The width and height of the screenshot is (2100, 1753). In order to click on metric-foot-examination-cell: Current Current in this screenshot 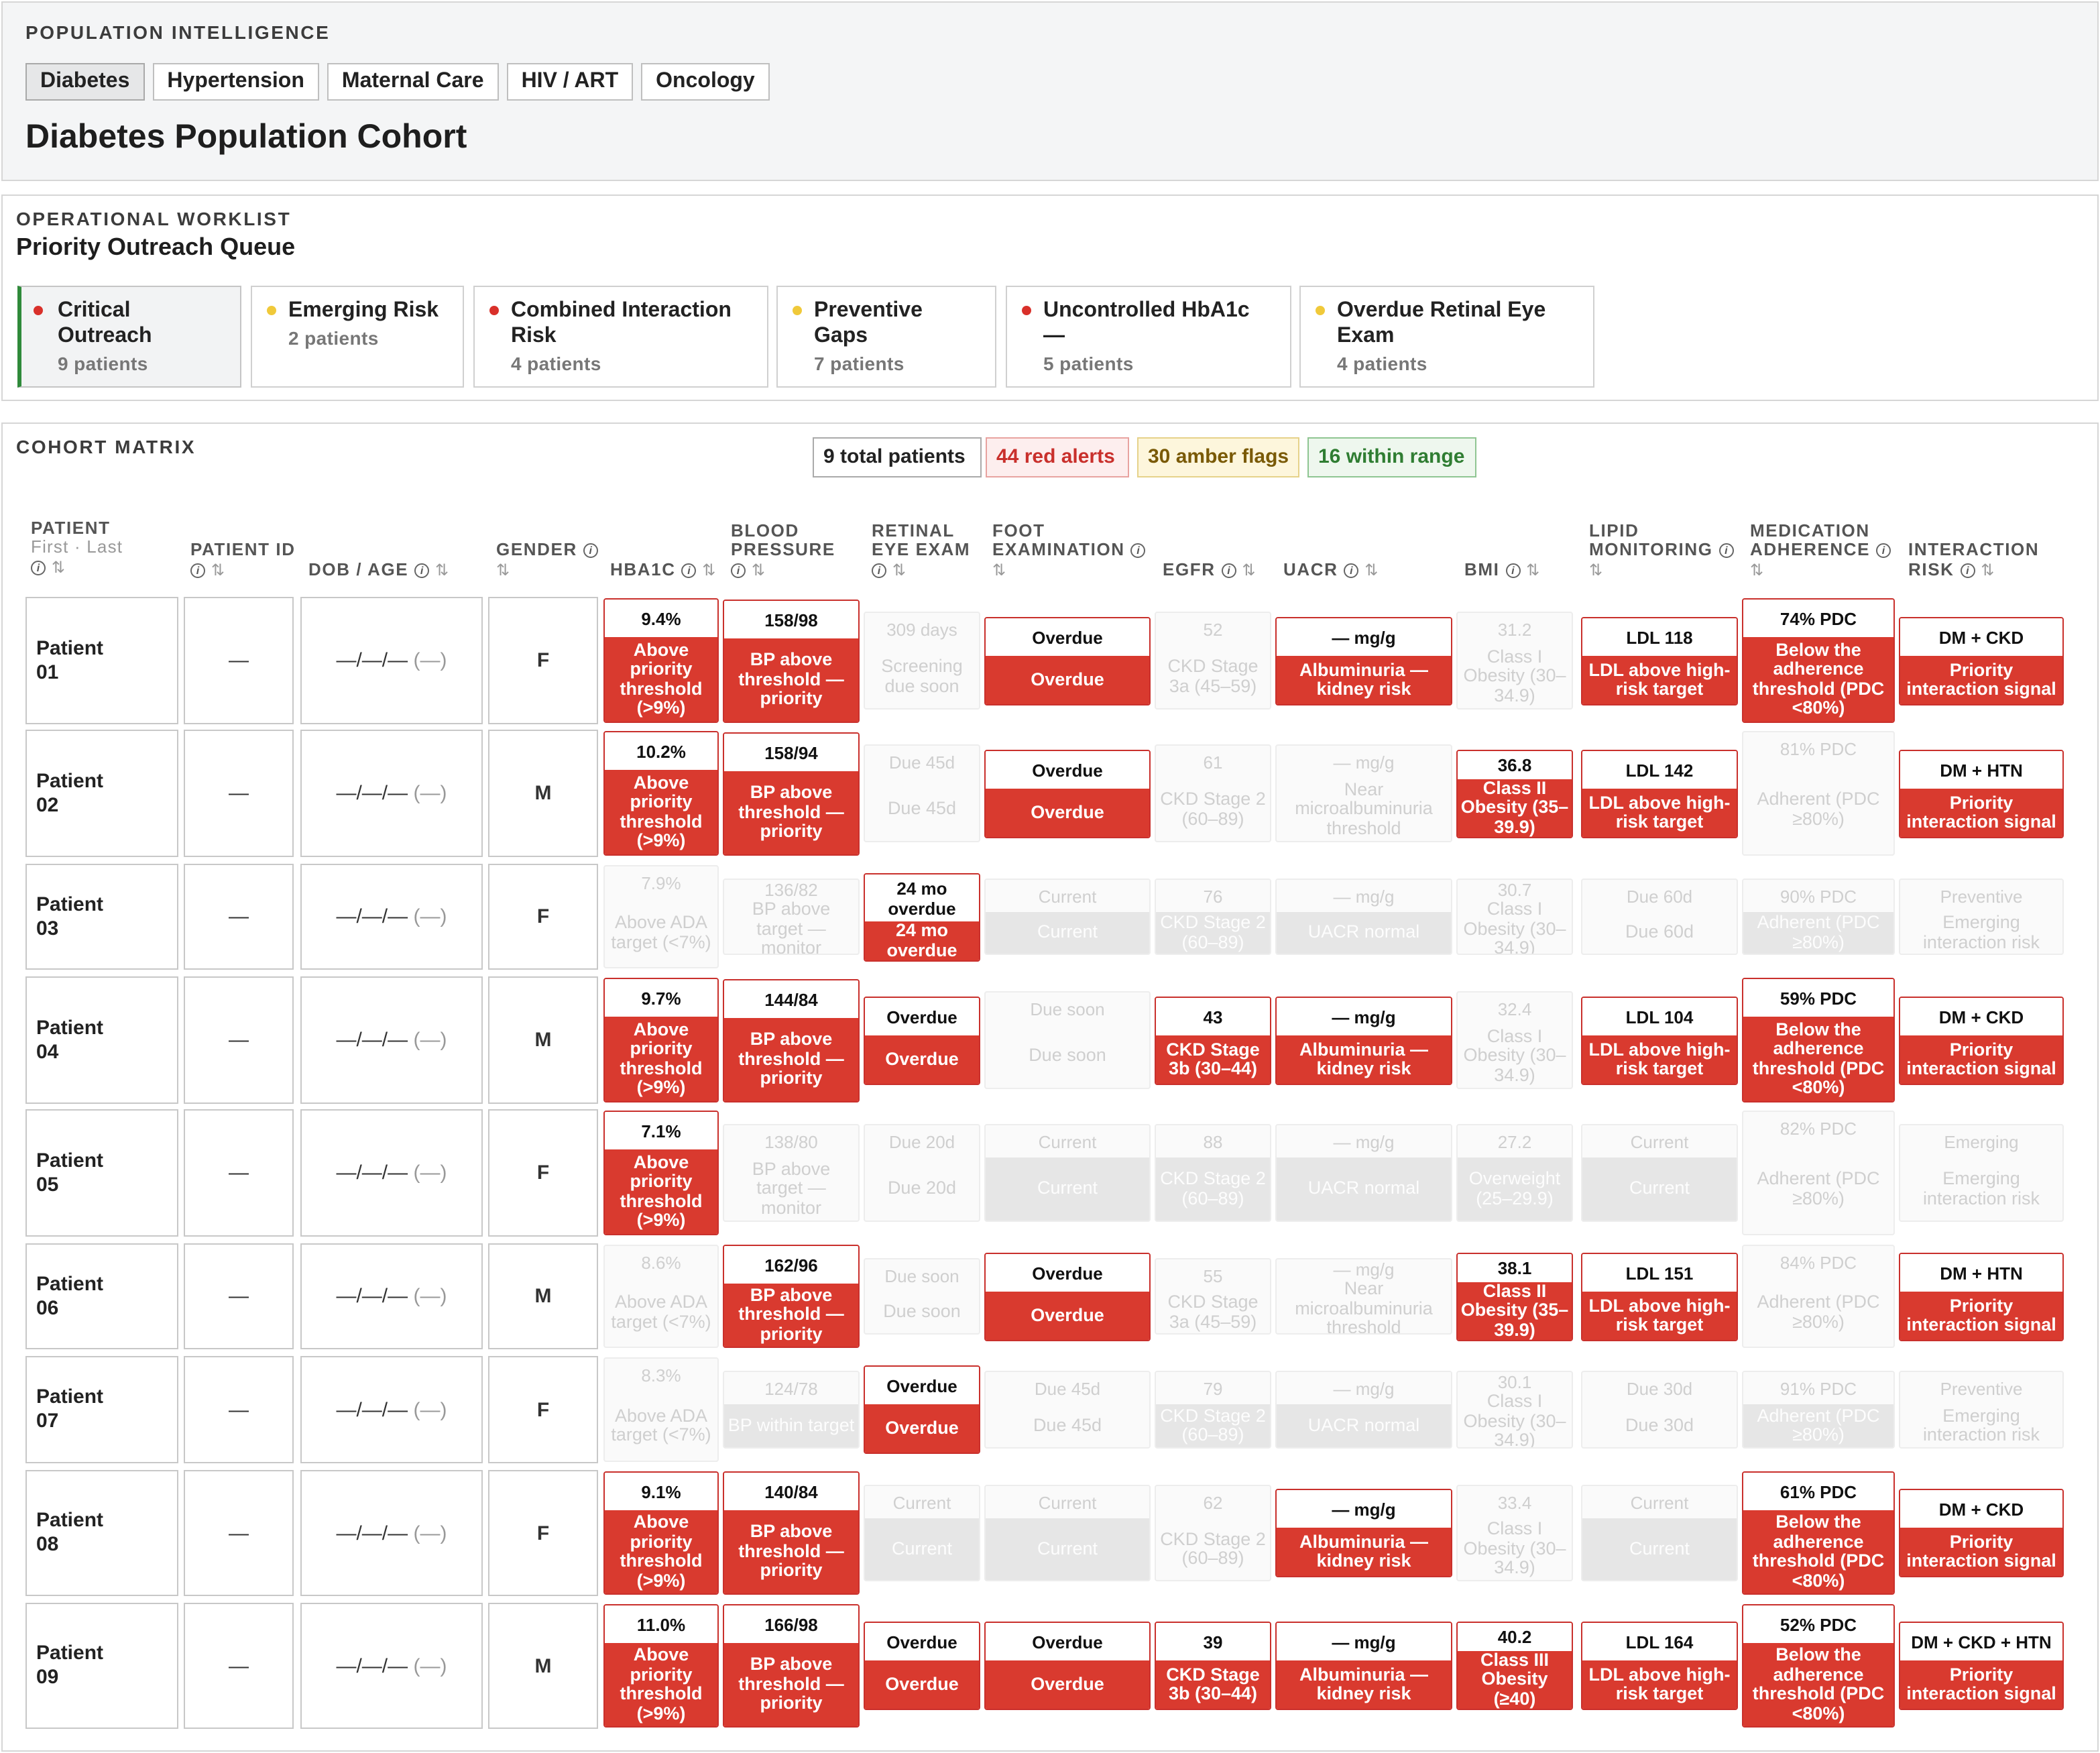, I will do `click(1067, 917)`.